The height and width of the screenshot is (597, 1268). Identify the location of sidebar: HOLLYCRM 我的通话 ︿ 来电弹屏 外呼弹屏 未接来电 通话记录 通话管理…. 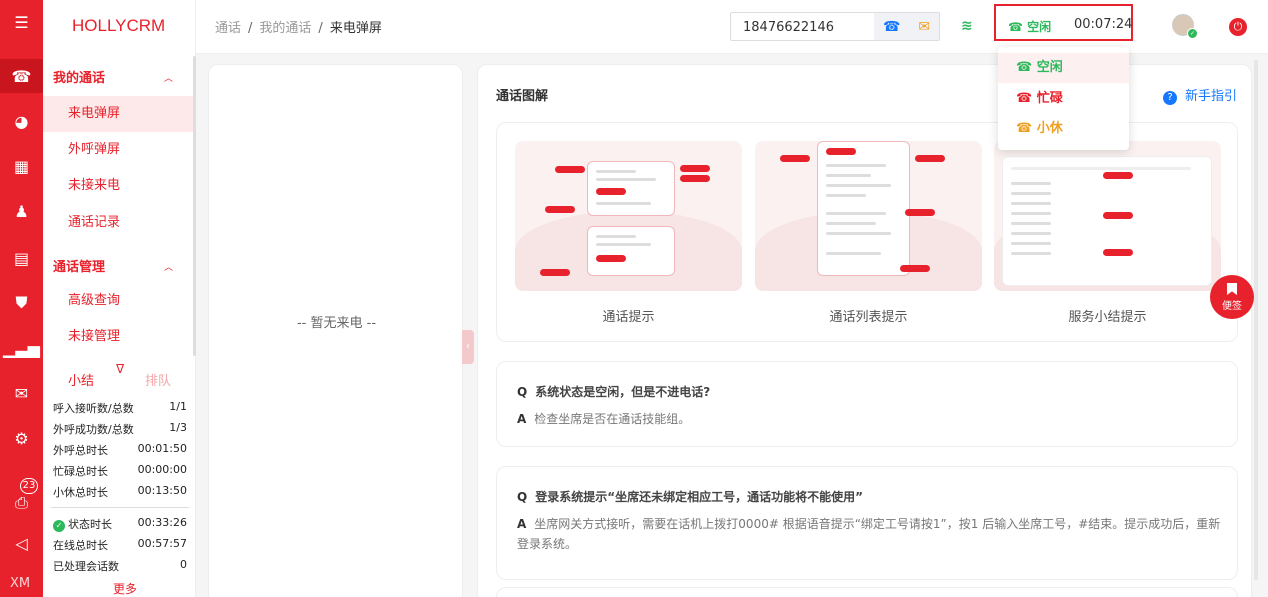
(119, 298).